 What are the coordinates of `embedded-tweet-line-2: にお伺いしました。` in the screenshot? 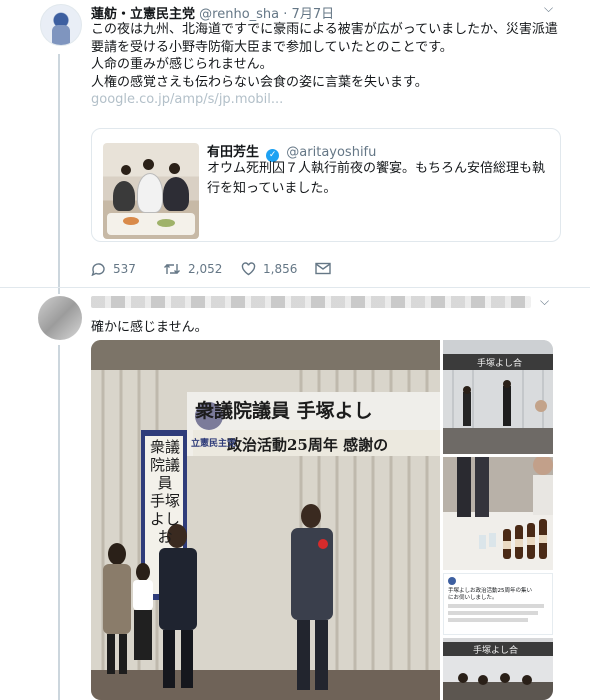 It's located at (473, 598).